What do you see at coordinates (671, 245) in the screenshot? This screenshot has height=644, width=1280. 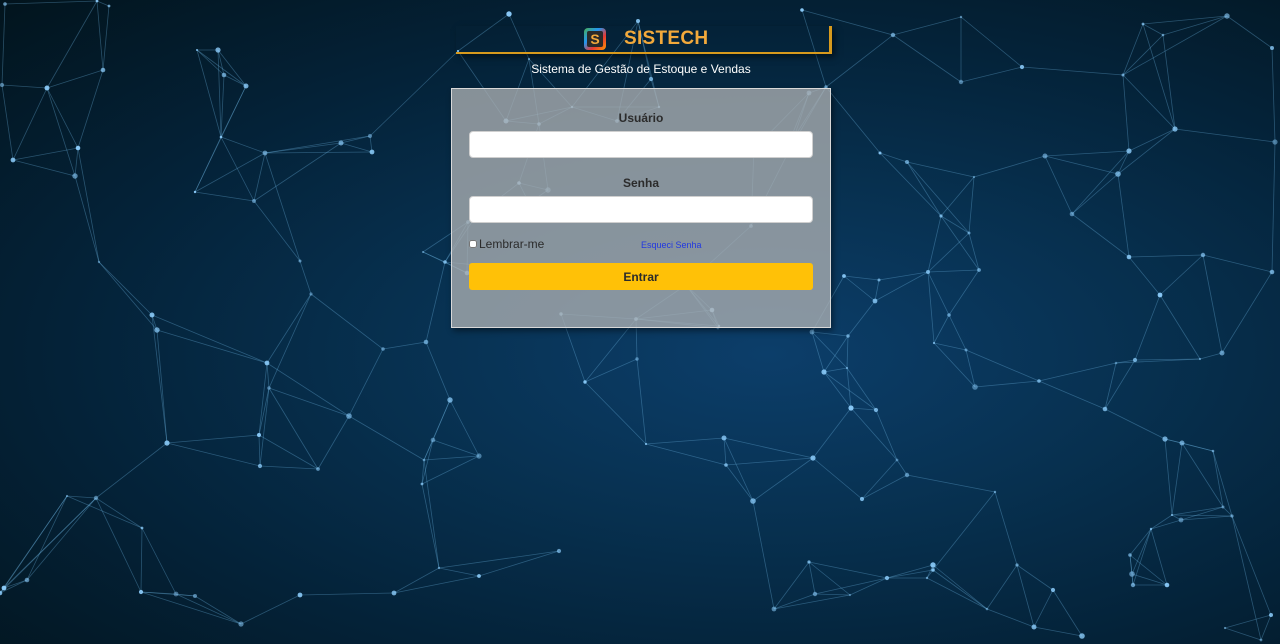 I see `forgot-password-link: Esqueci Senha` at bounding box center [671, 245].